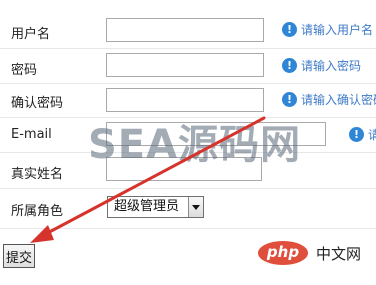 This screenshot has height=285, width=376. Describe the element at coordinates (337, 30) in the screenshot. I see `username-hint-text: 请输入用户名` at that location.